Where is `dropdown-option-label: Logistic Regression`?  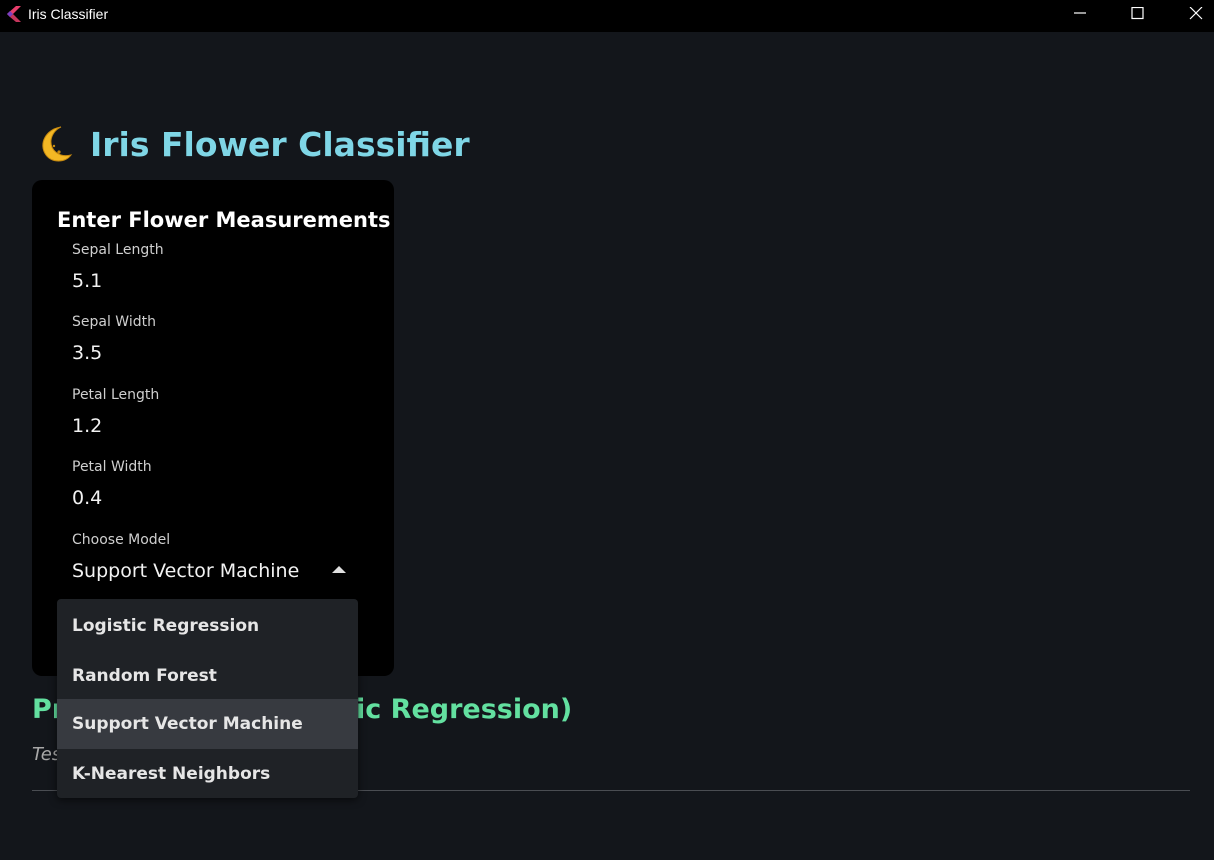
dropdown-option-label: Logistic Regression is located at coordinates (166, 626).